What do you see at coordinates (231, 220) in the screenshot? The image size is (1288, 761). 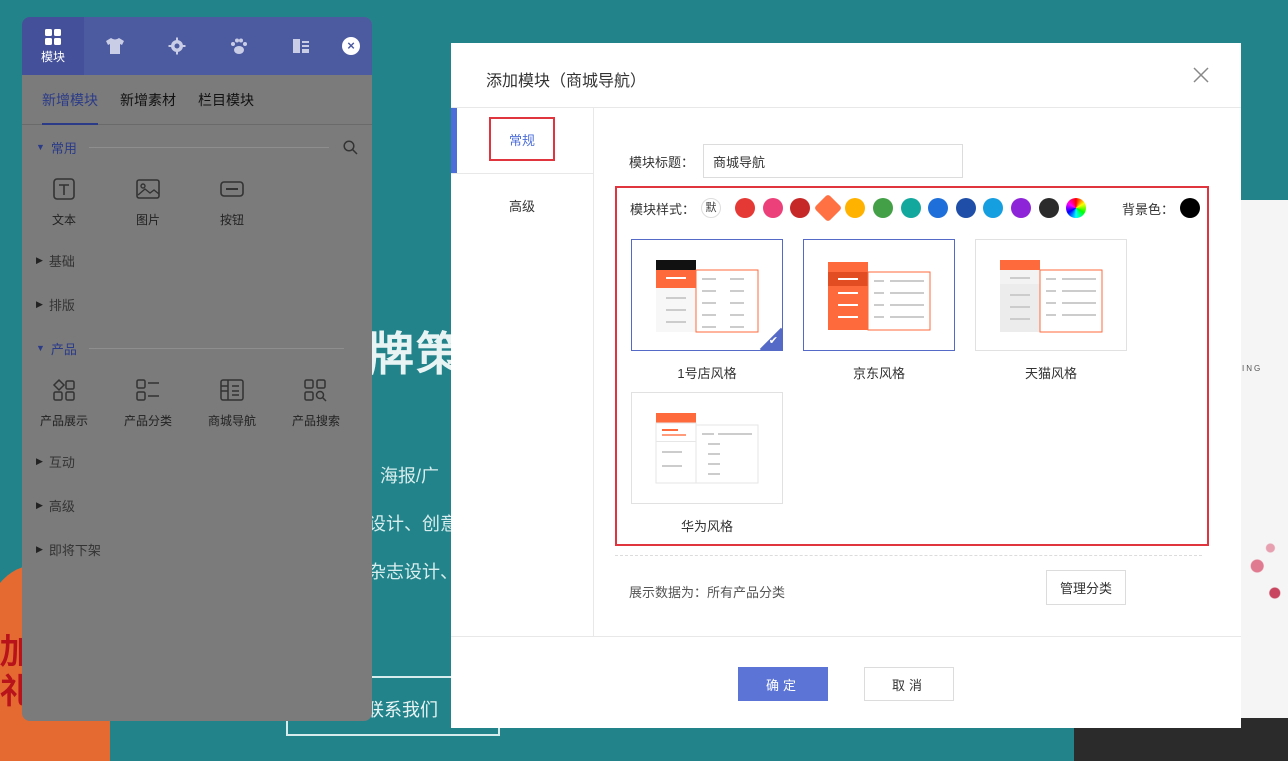 I see `module-label: 按钮` at bounding box center [231, 220].